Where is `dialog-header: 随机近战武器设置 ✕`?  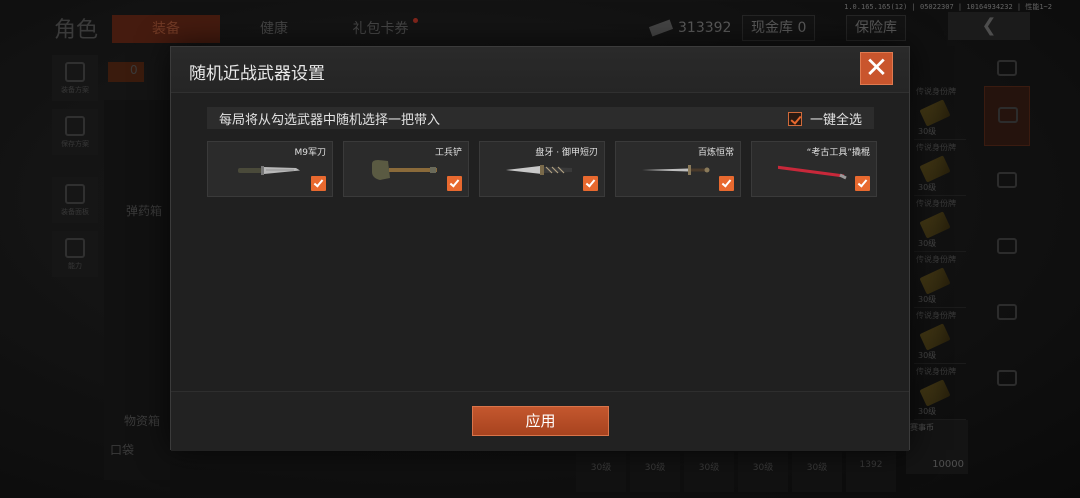
dialog-header: 随机近战武器设置 ✕ is located at coordinates (540, 70).